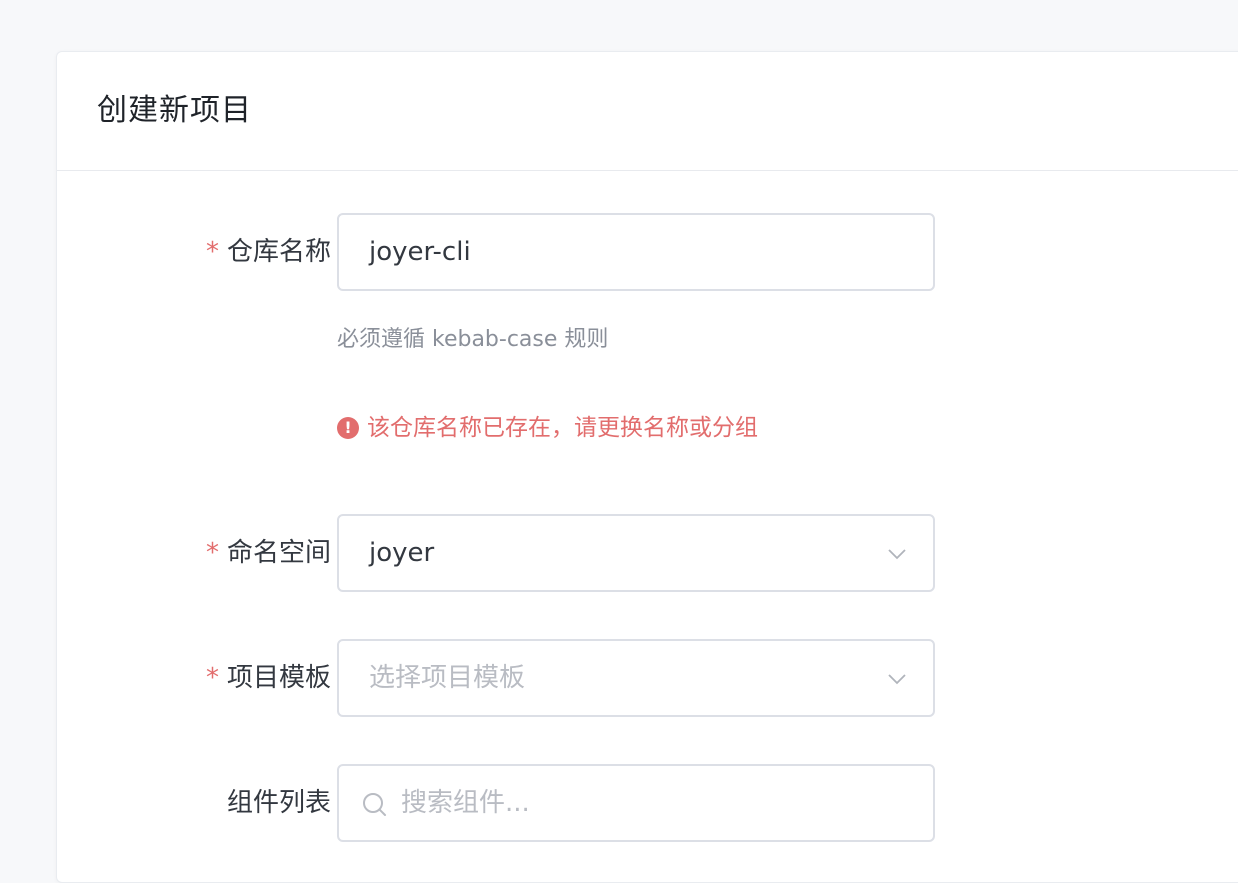  What do you see at coordinates (447, 678) in the screenshot?
I see `template-placeholder: 选择项目模板` at bounding box center [447, 678].